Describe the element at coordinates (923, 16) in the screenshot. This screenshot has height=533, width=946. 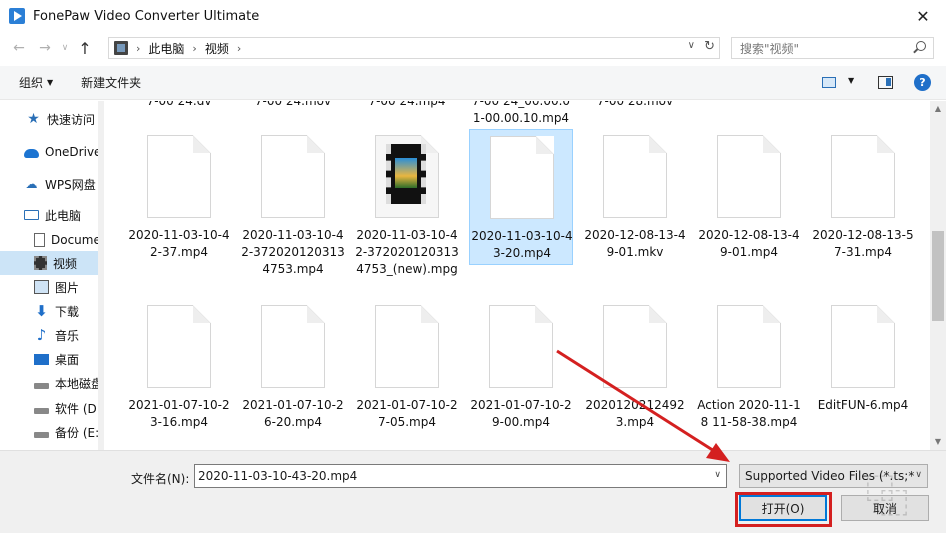
I see `close-button: ✕` at that location.